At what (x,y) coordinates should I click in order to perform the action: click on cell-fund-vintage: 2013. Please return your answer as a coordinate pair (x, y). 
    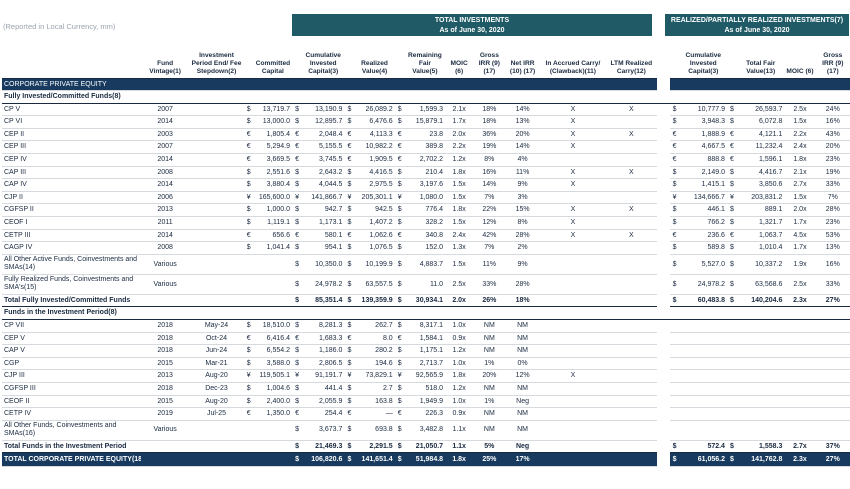
    Looking at the image, I should click on (165, 210).